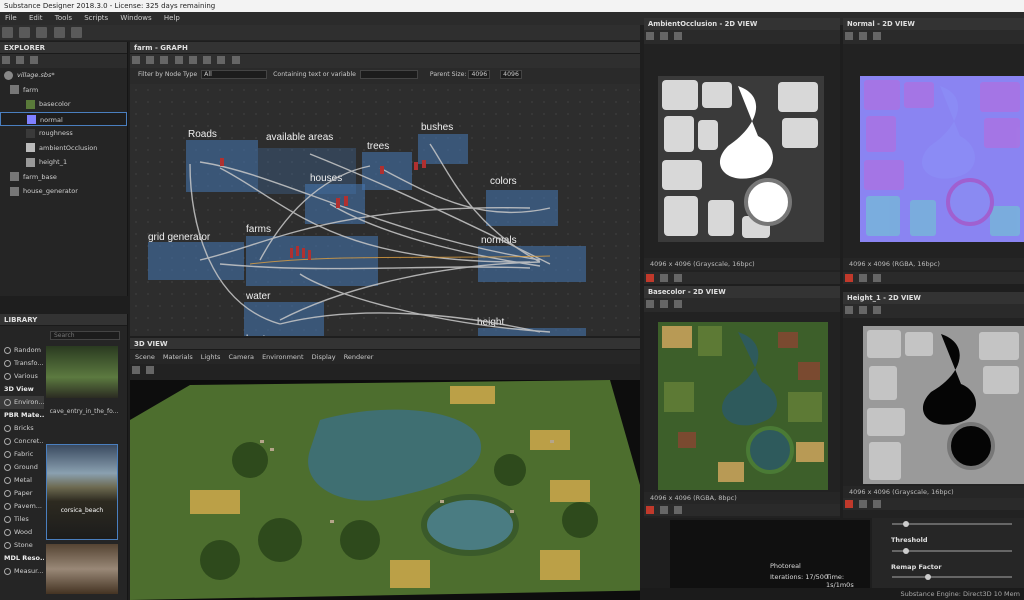 This screenshot has height=600, width=1024. Describe the element at coordinates (96, 18) in the screenshot. I see `menu-scripts: Scripts` at that location.